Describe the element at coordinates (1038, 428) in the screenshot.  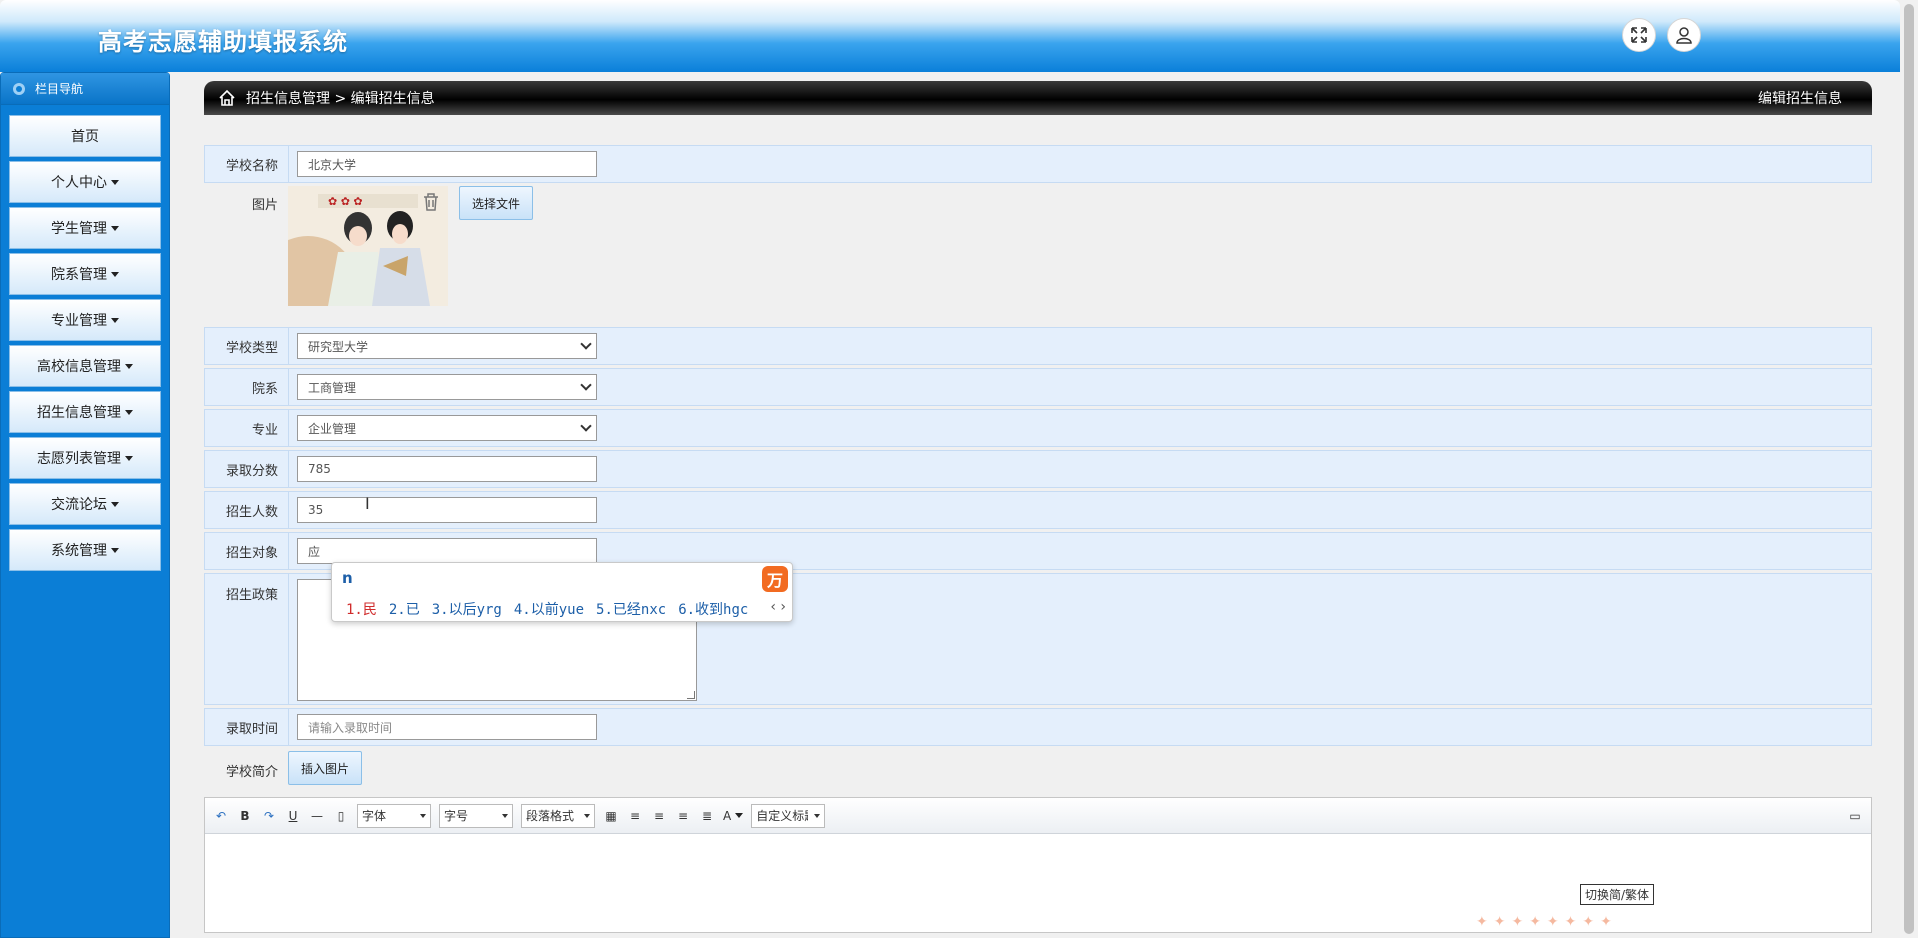
I see `major-row: 专业 企业管理` at that location.